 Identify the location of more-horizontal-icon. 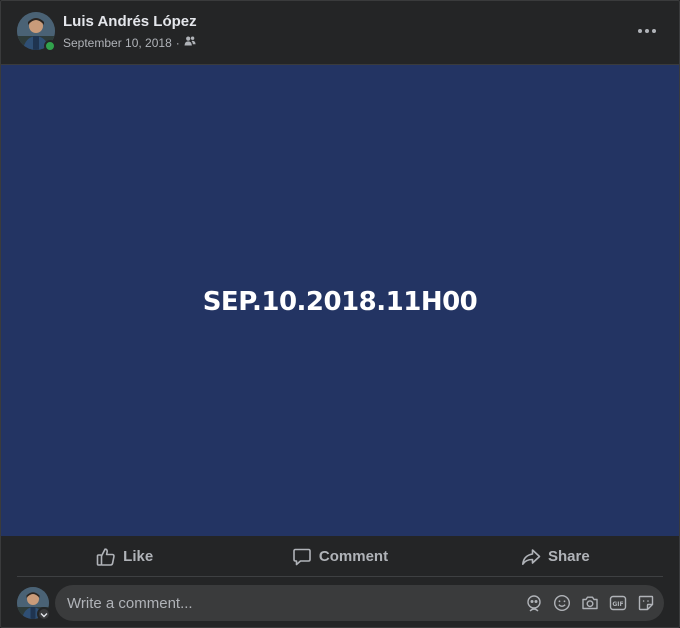
(647, 29).